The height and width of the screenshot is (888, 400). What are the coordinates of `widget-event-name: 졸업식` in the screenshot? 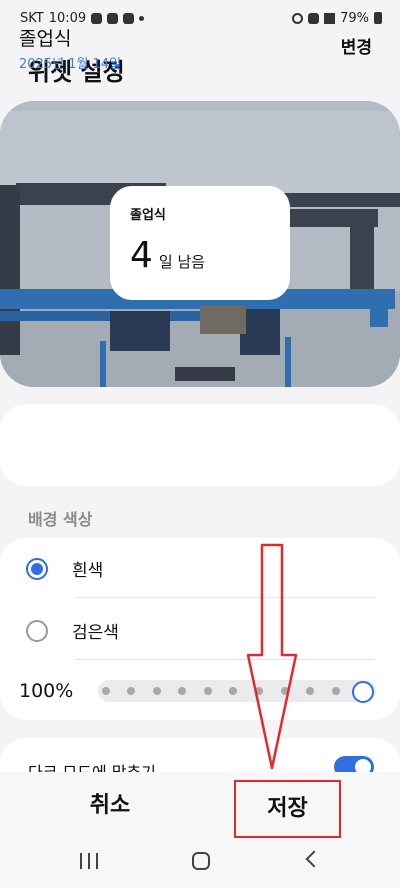 It's located at (148, 215).